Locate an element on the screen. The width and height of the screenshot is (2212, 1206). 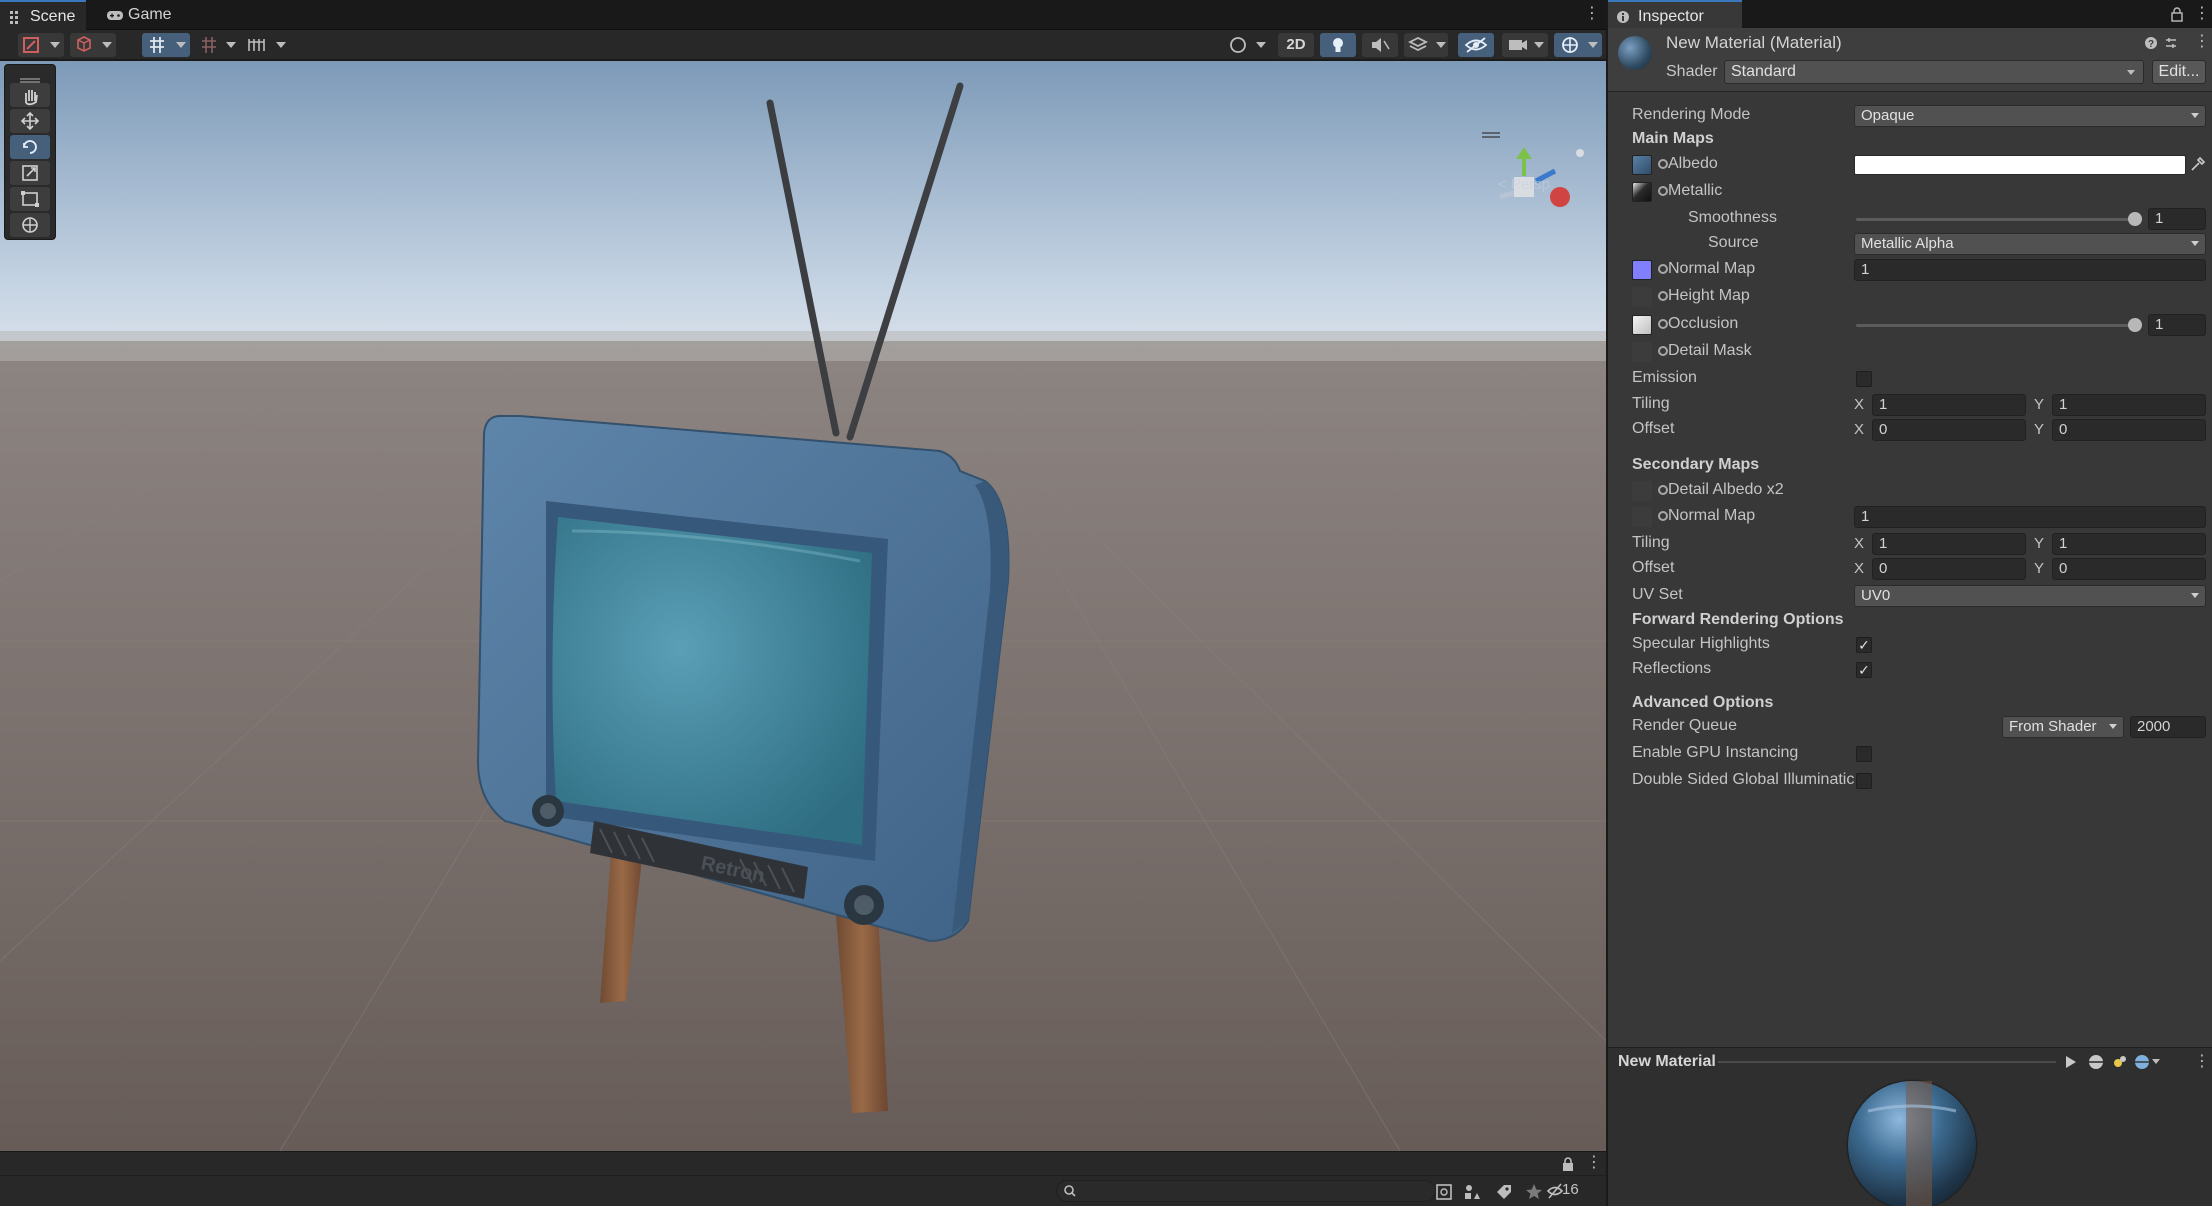
projection-label: < Persp is located at coordinates (1524, 184).